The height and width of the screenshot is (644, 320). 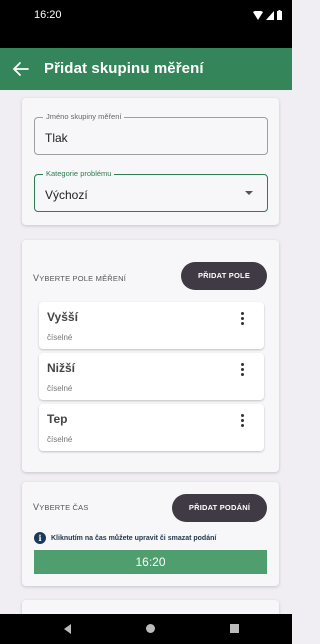 I want to click on field-item-name: Vyšší, so click(x=62, y=317).